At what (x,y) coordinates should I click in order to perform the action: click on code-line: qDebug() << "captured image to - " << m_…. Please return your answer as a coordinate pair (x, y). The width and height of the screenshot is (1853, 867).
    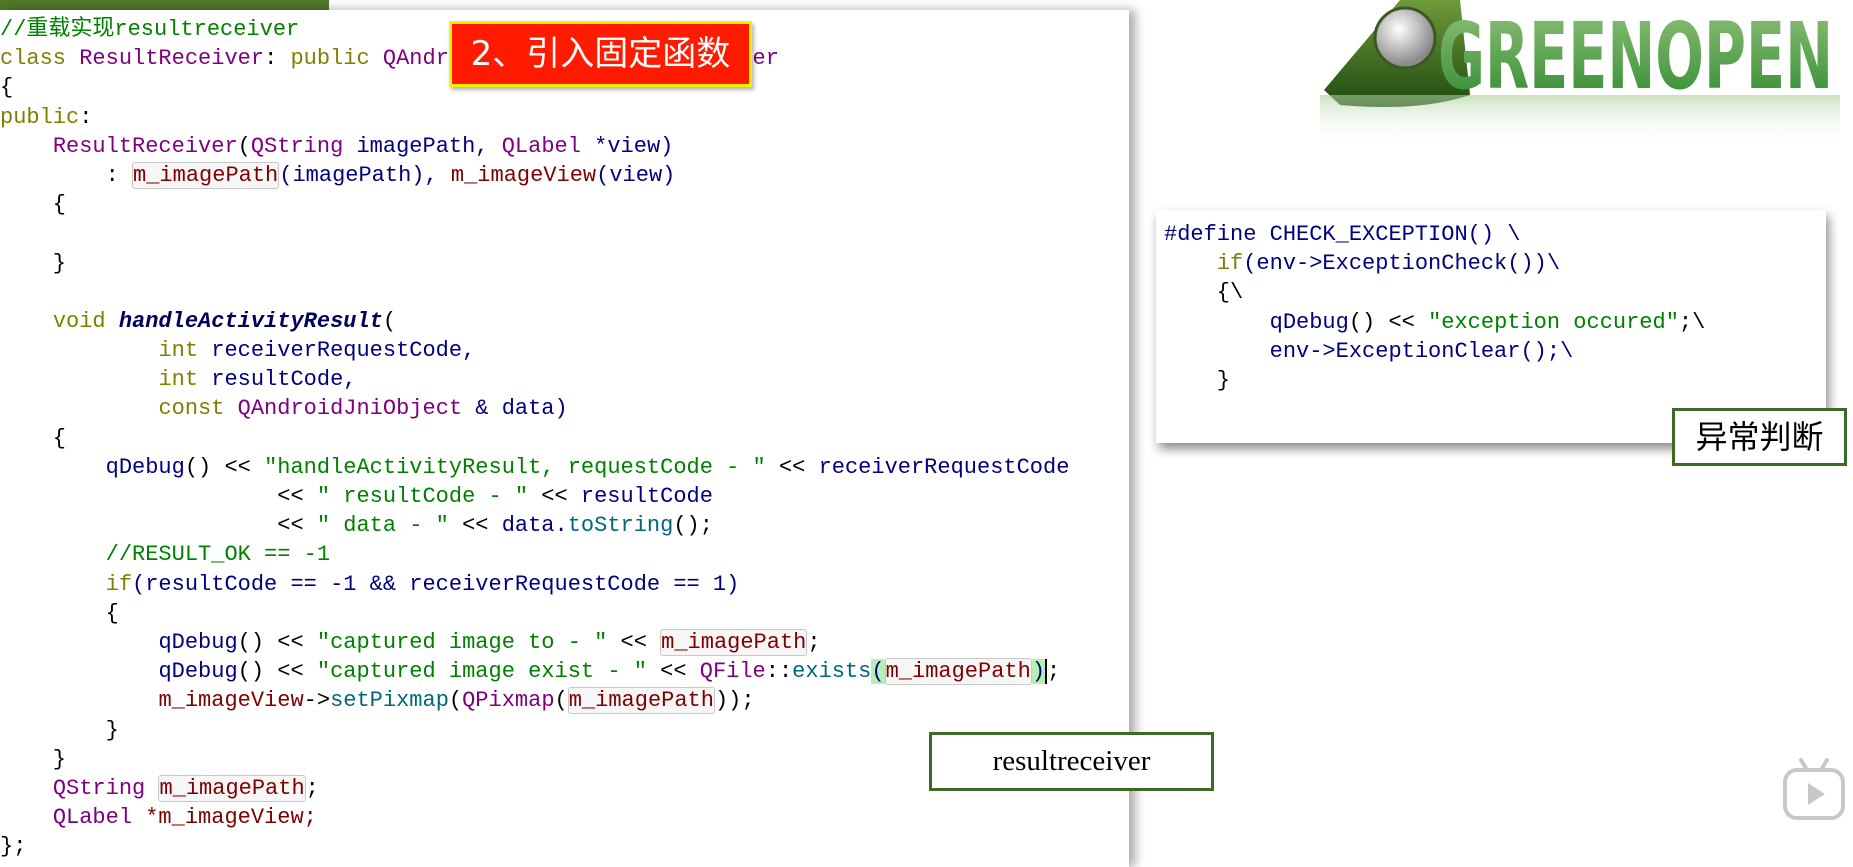
    Looking at the image, I should click on (534, 642).